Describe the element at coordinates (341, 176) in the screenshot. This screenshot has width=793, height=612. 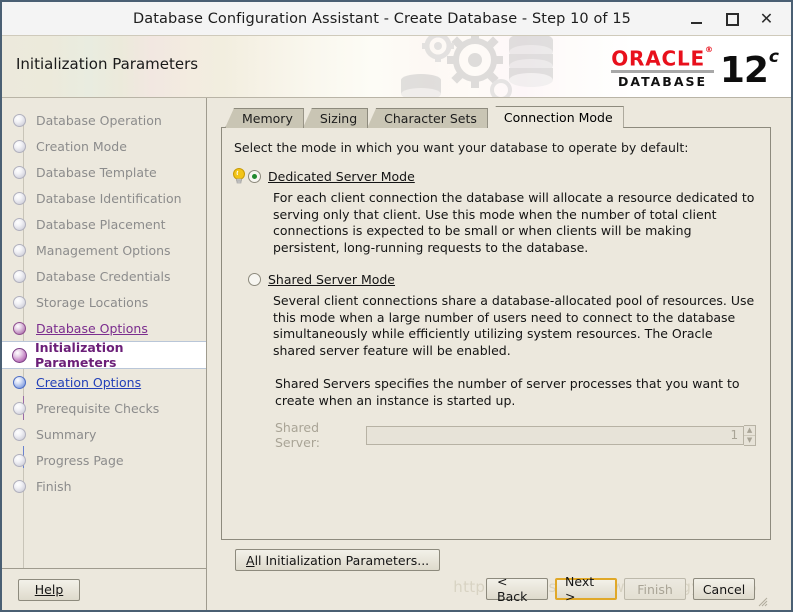
I see `dedicated-server-mode-label: Dedicated Server Mode` at that location.